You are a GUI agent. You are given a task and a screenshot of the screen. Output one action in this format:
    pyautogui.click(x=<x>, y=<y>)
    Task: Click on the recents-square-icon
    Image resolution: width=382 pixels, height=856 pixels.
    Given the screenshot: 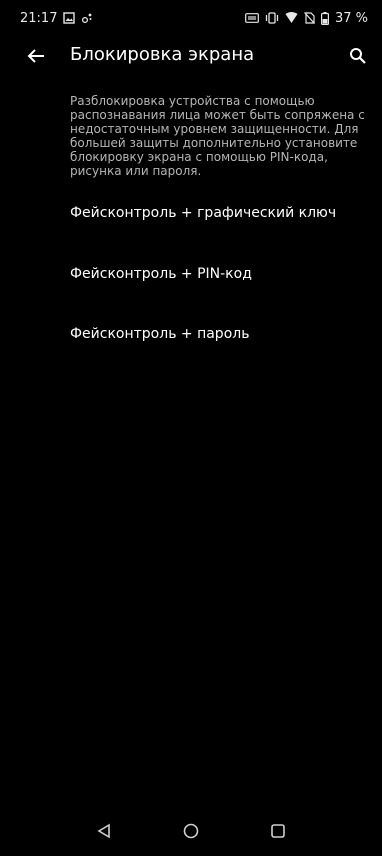 What is the action you would take?
    pyautogui.click(x=278, y=831)
    